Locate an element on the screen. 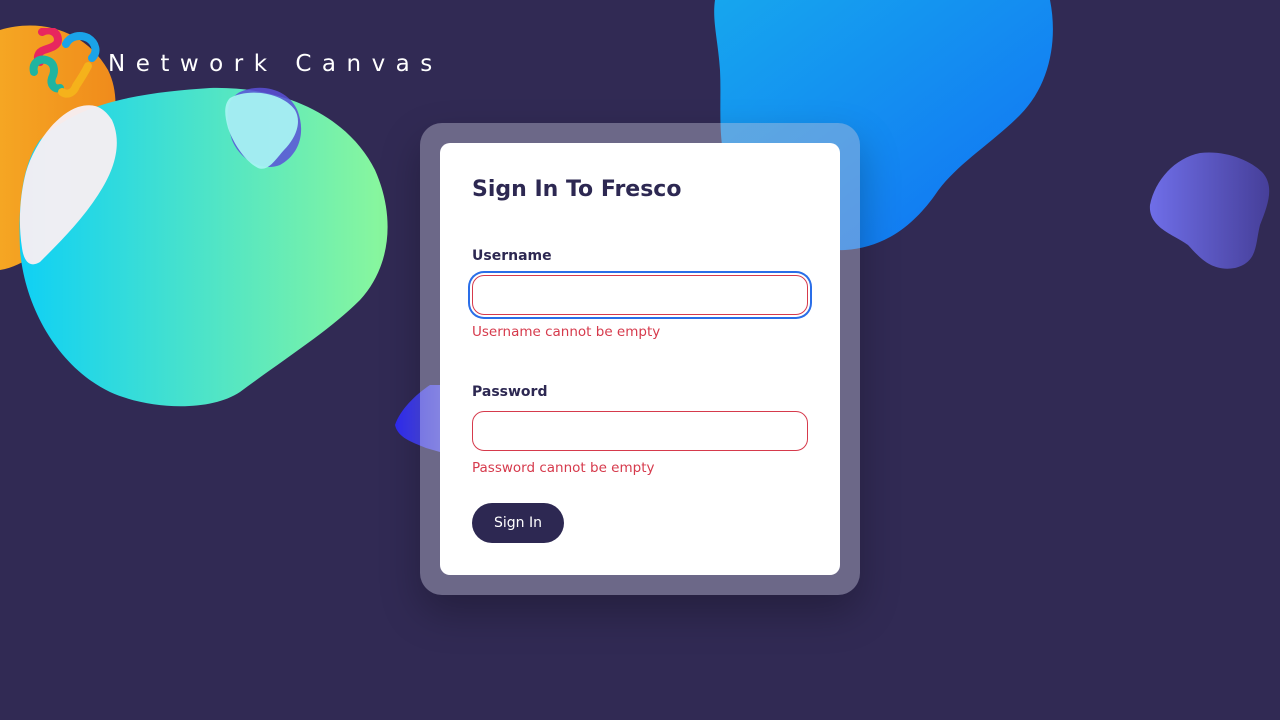  purple-blob is located at coordinates (1209, 210).